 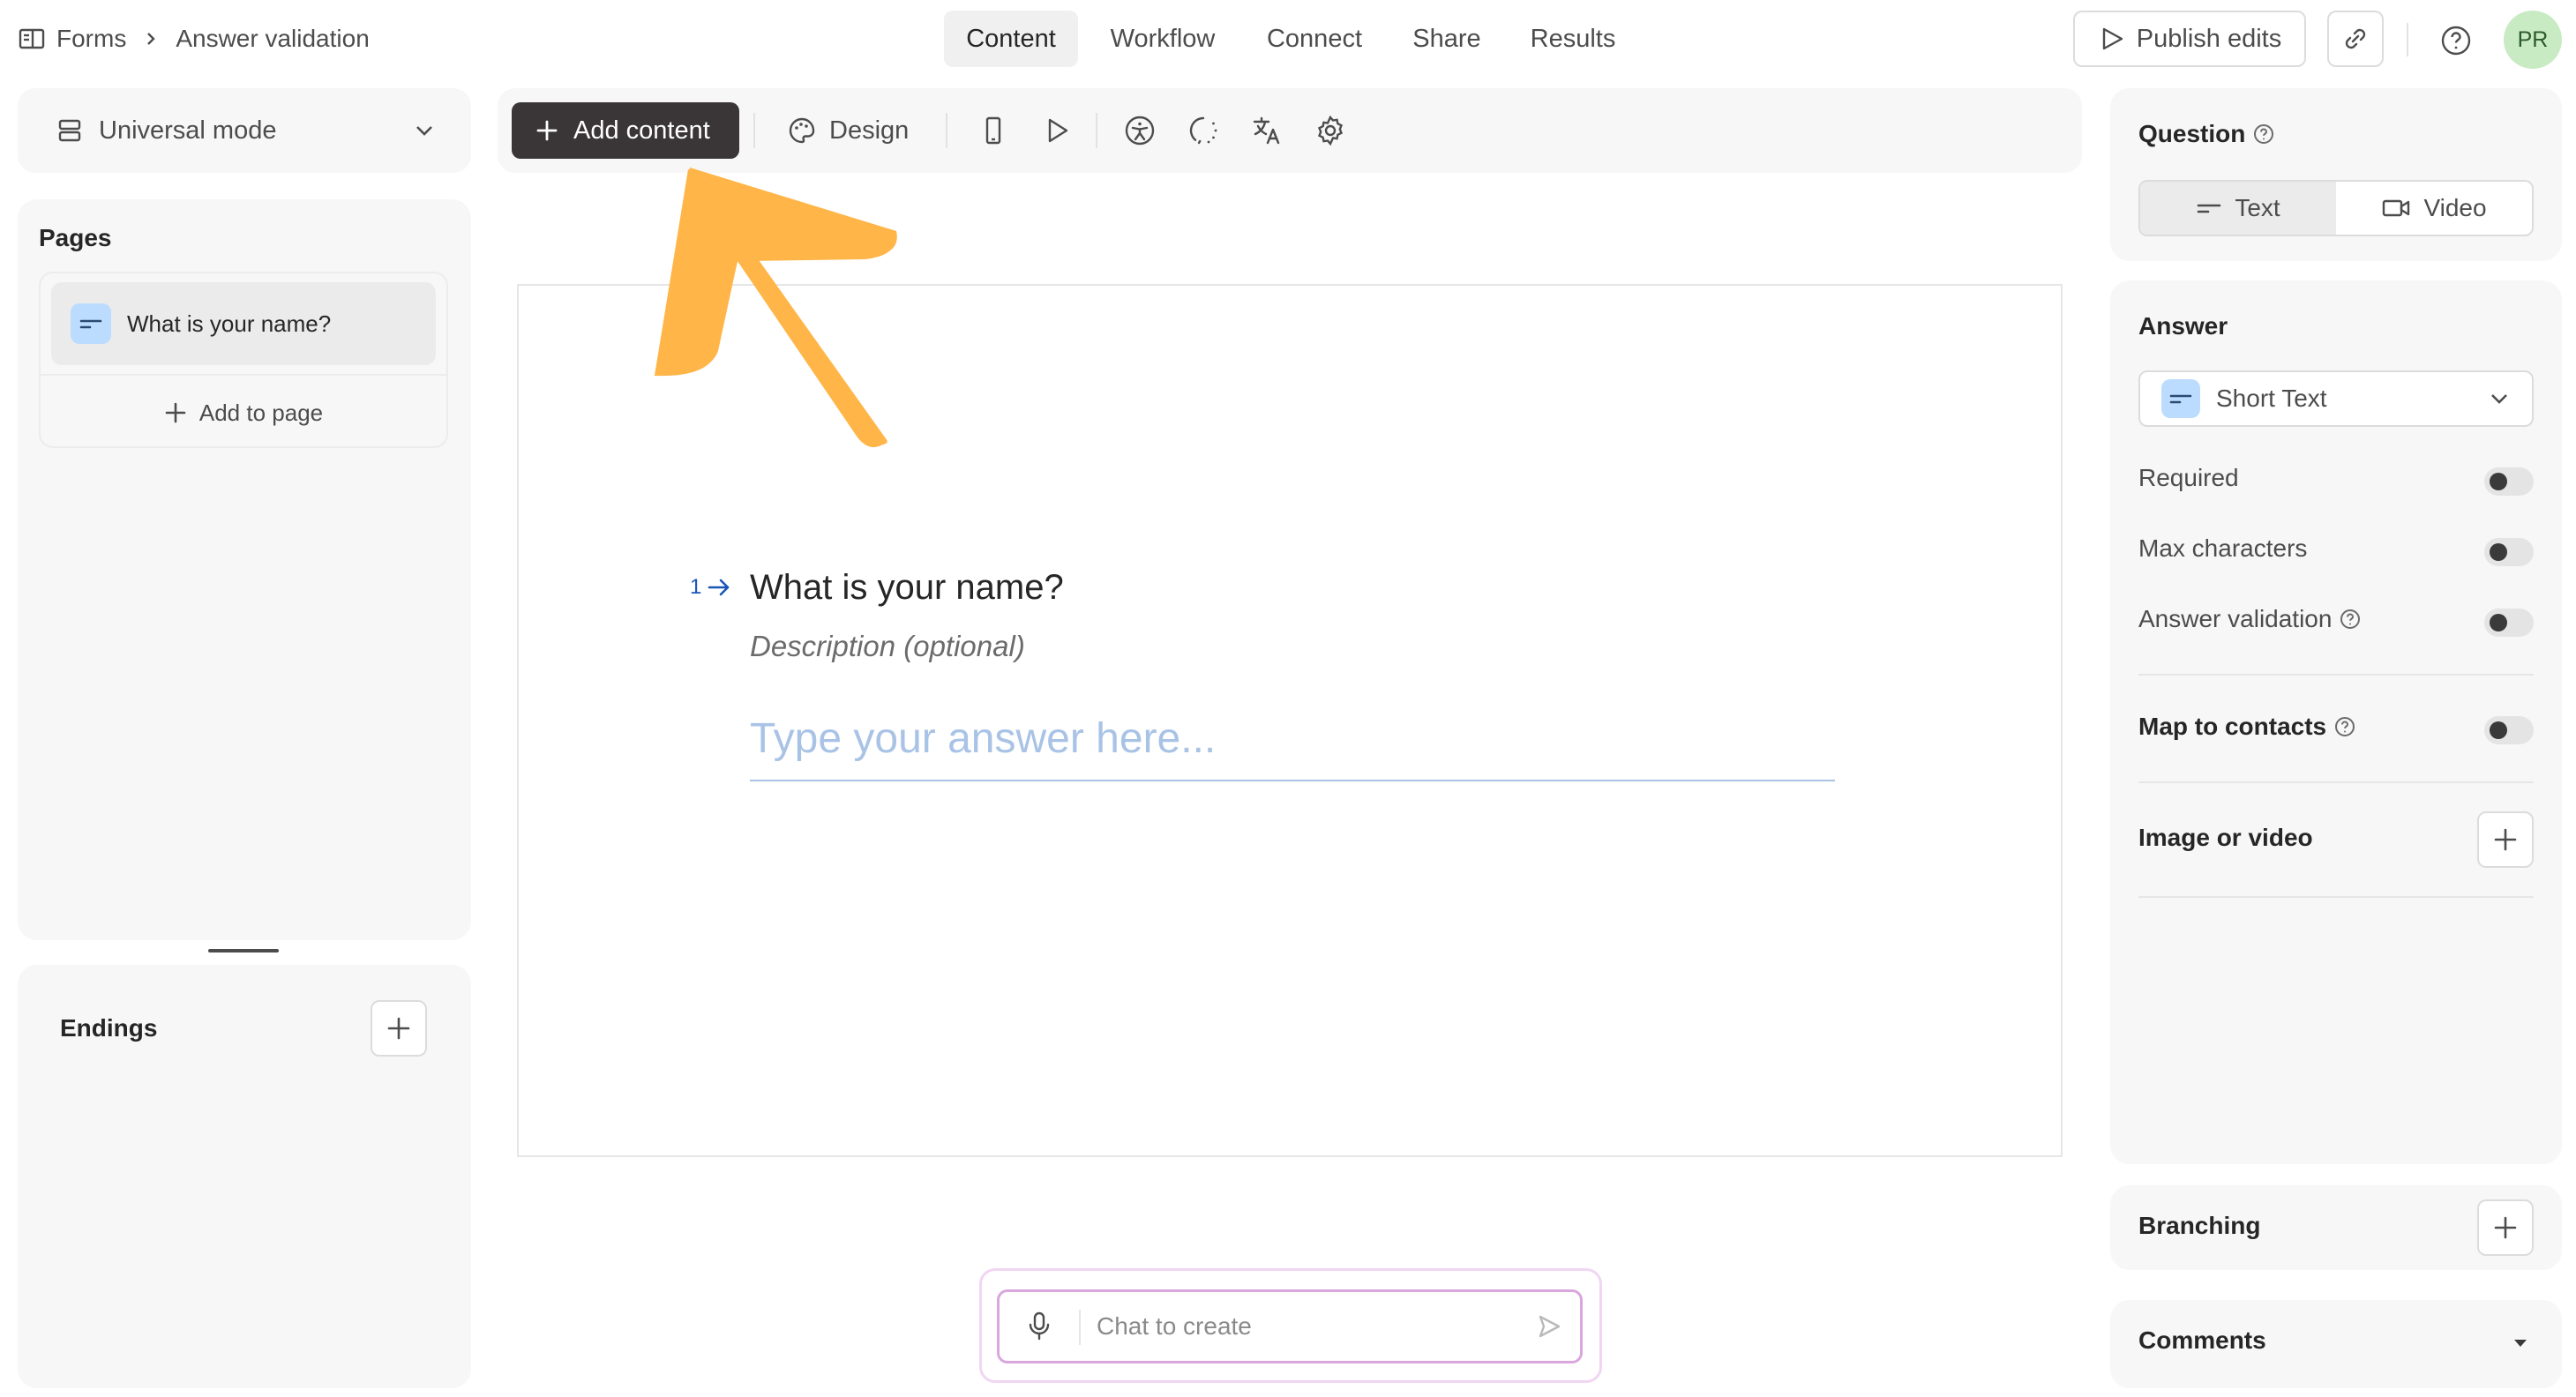 I want to click on add-to-page-button: Add to page, so click(x=243, y=412).